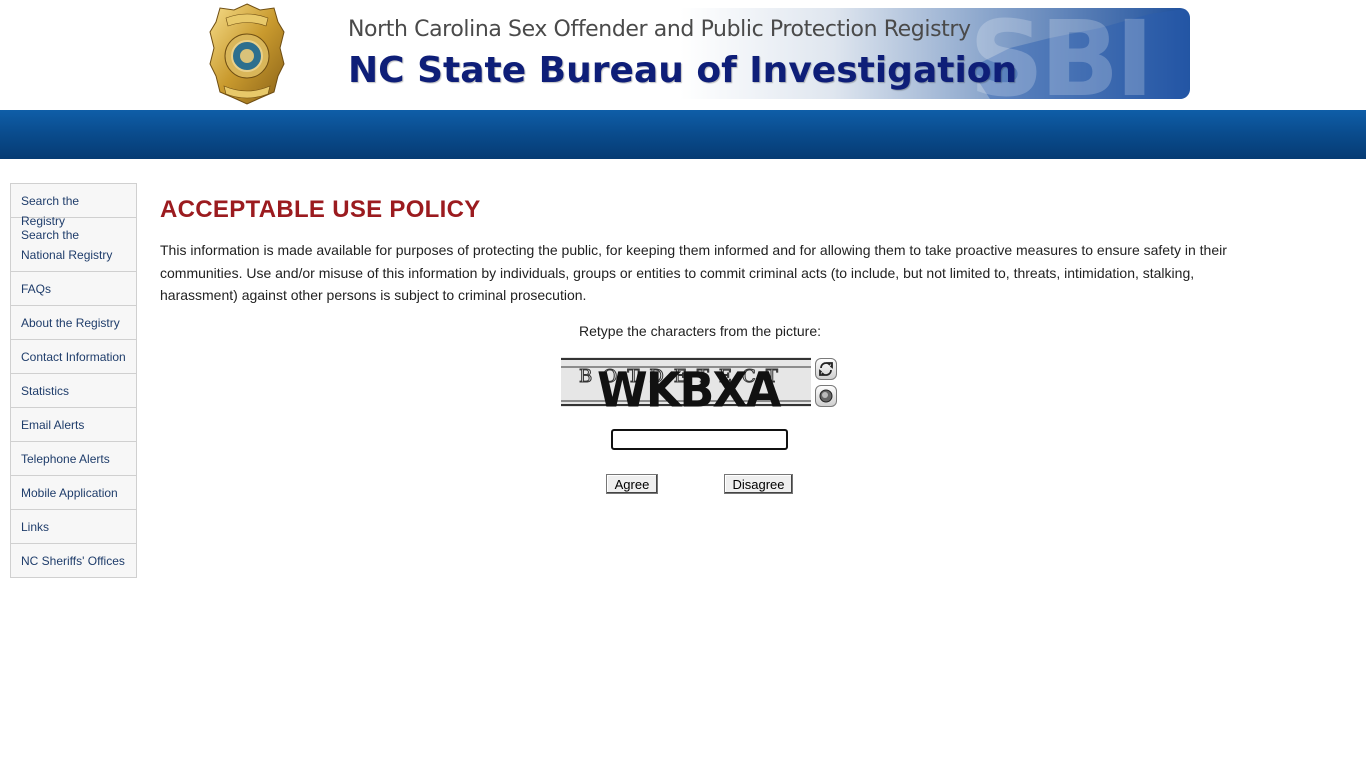 This screenshot has height=768, width=1366. I want to click on sidebar-item-mobile-app: Mobile Application, so click(73, 493).